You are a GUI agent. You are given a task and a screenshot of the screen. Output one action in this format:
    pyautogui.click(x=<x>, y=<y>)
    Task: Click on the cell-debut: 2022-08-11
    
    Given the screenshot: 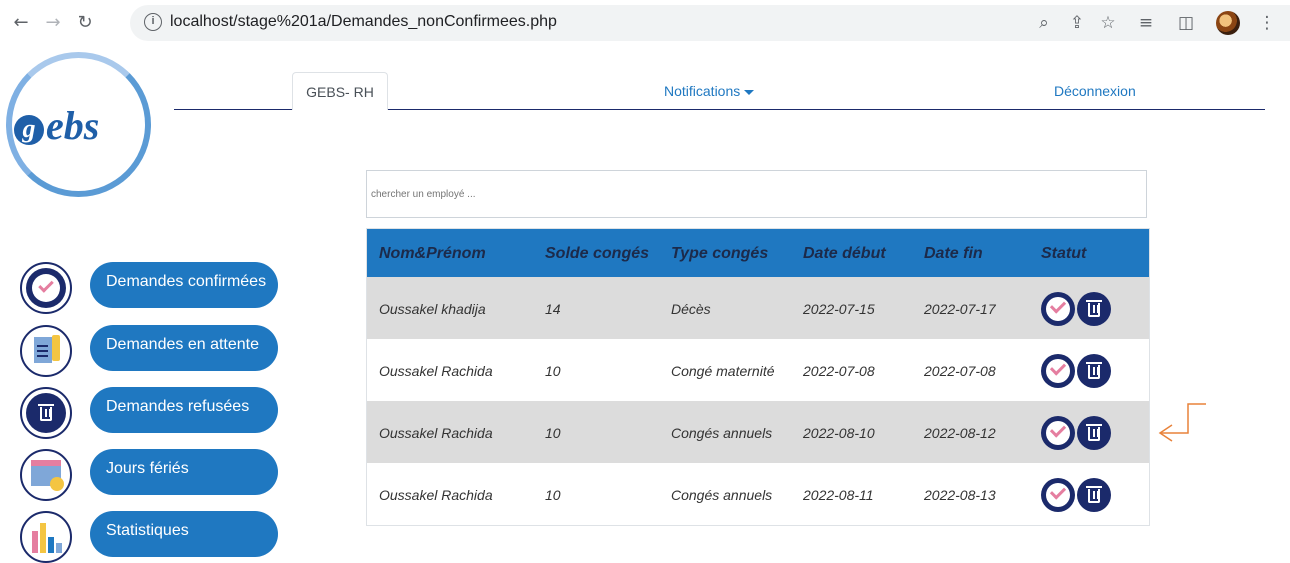 What is the action you would take?
    pyautogui.click(x=838, y=495)
    